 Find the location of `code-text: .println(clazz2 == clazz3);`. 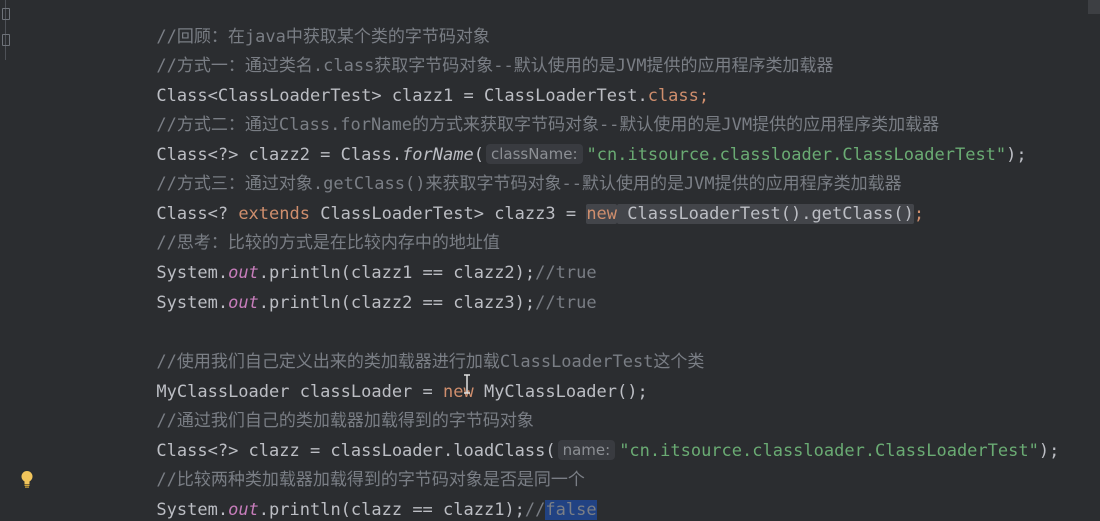

code-text: .println(clazz2 == clazz3); is located at coordinates (397, 303).